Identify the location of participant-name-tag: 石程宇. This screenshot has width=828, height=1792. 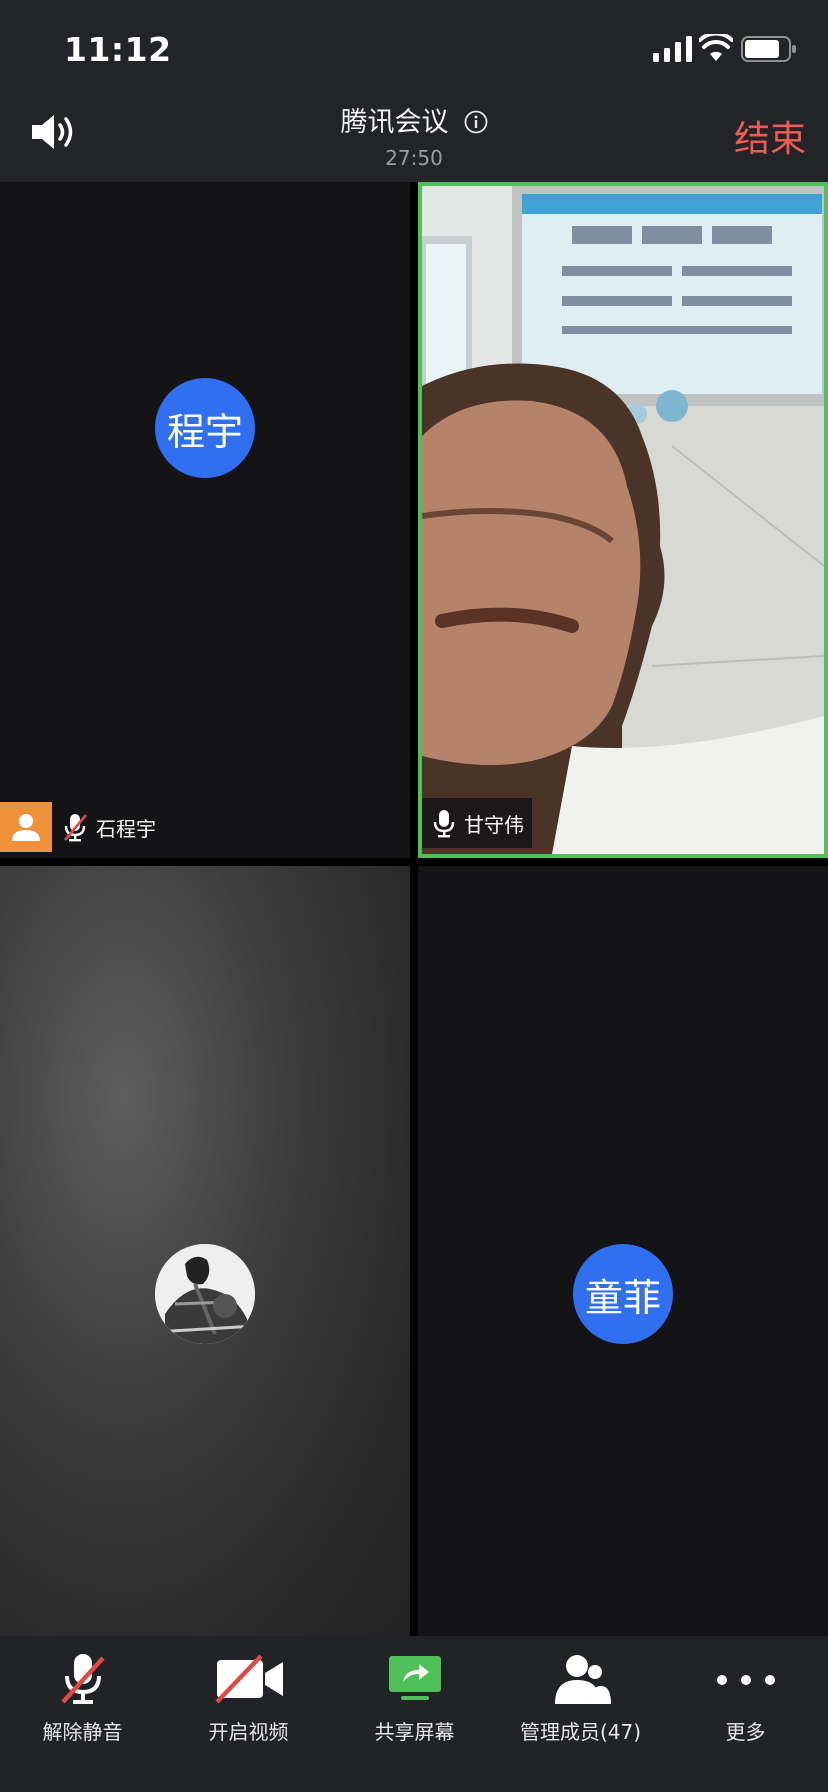
(82, 827).